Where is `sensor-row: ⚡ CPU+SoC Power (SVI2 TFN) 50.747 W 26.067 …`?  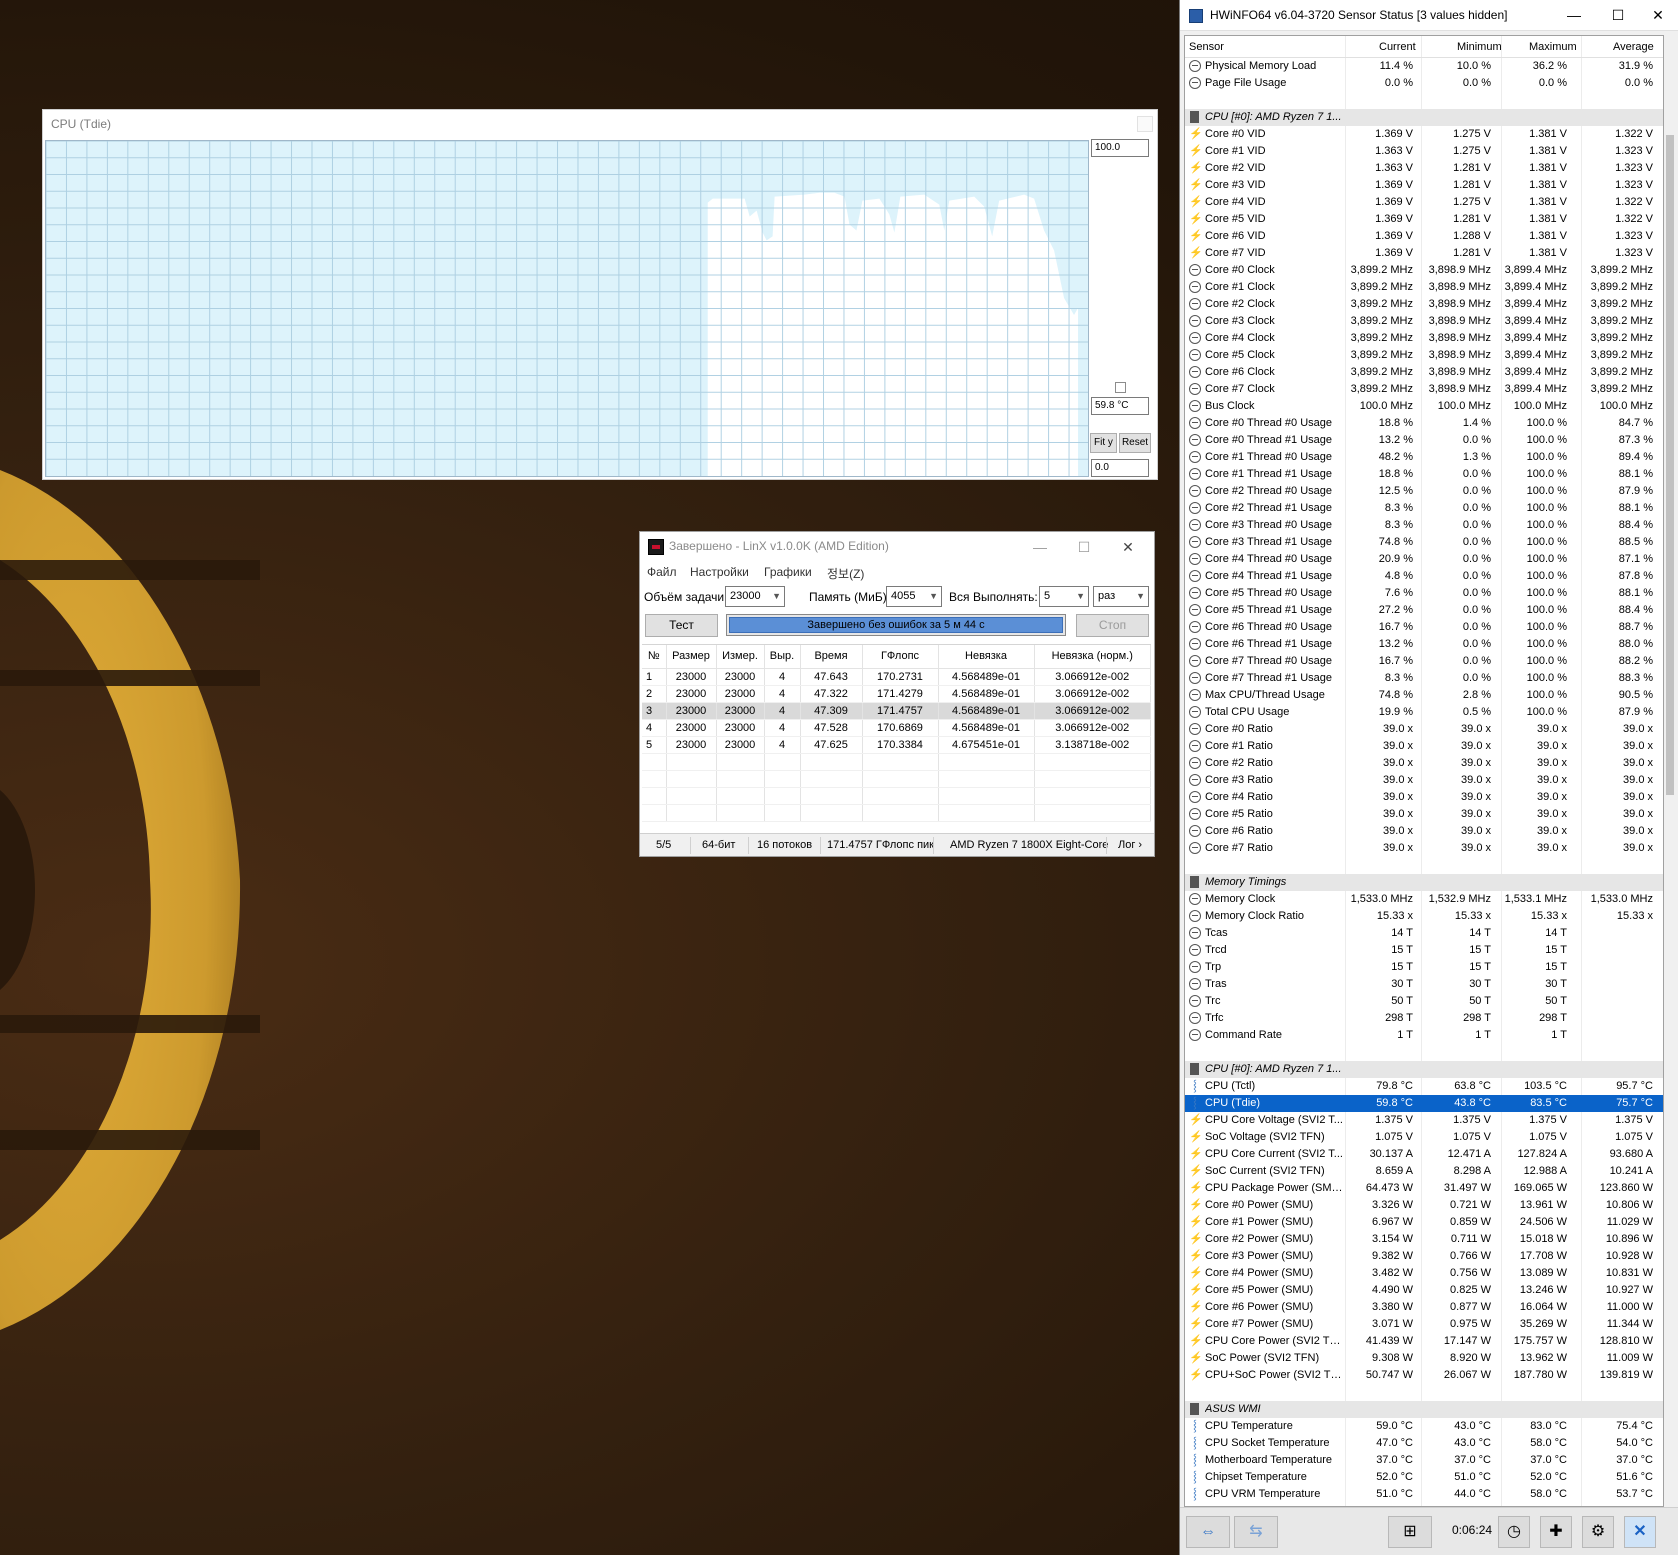 sensor-row: ⚡ CPU+SoC Power (SVI2 TFN) 50.747 W 26.067 … is located at coordinates (1424, 1375).